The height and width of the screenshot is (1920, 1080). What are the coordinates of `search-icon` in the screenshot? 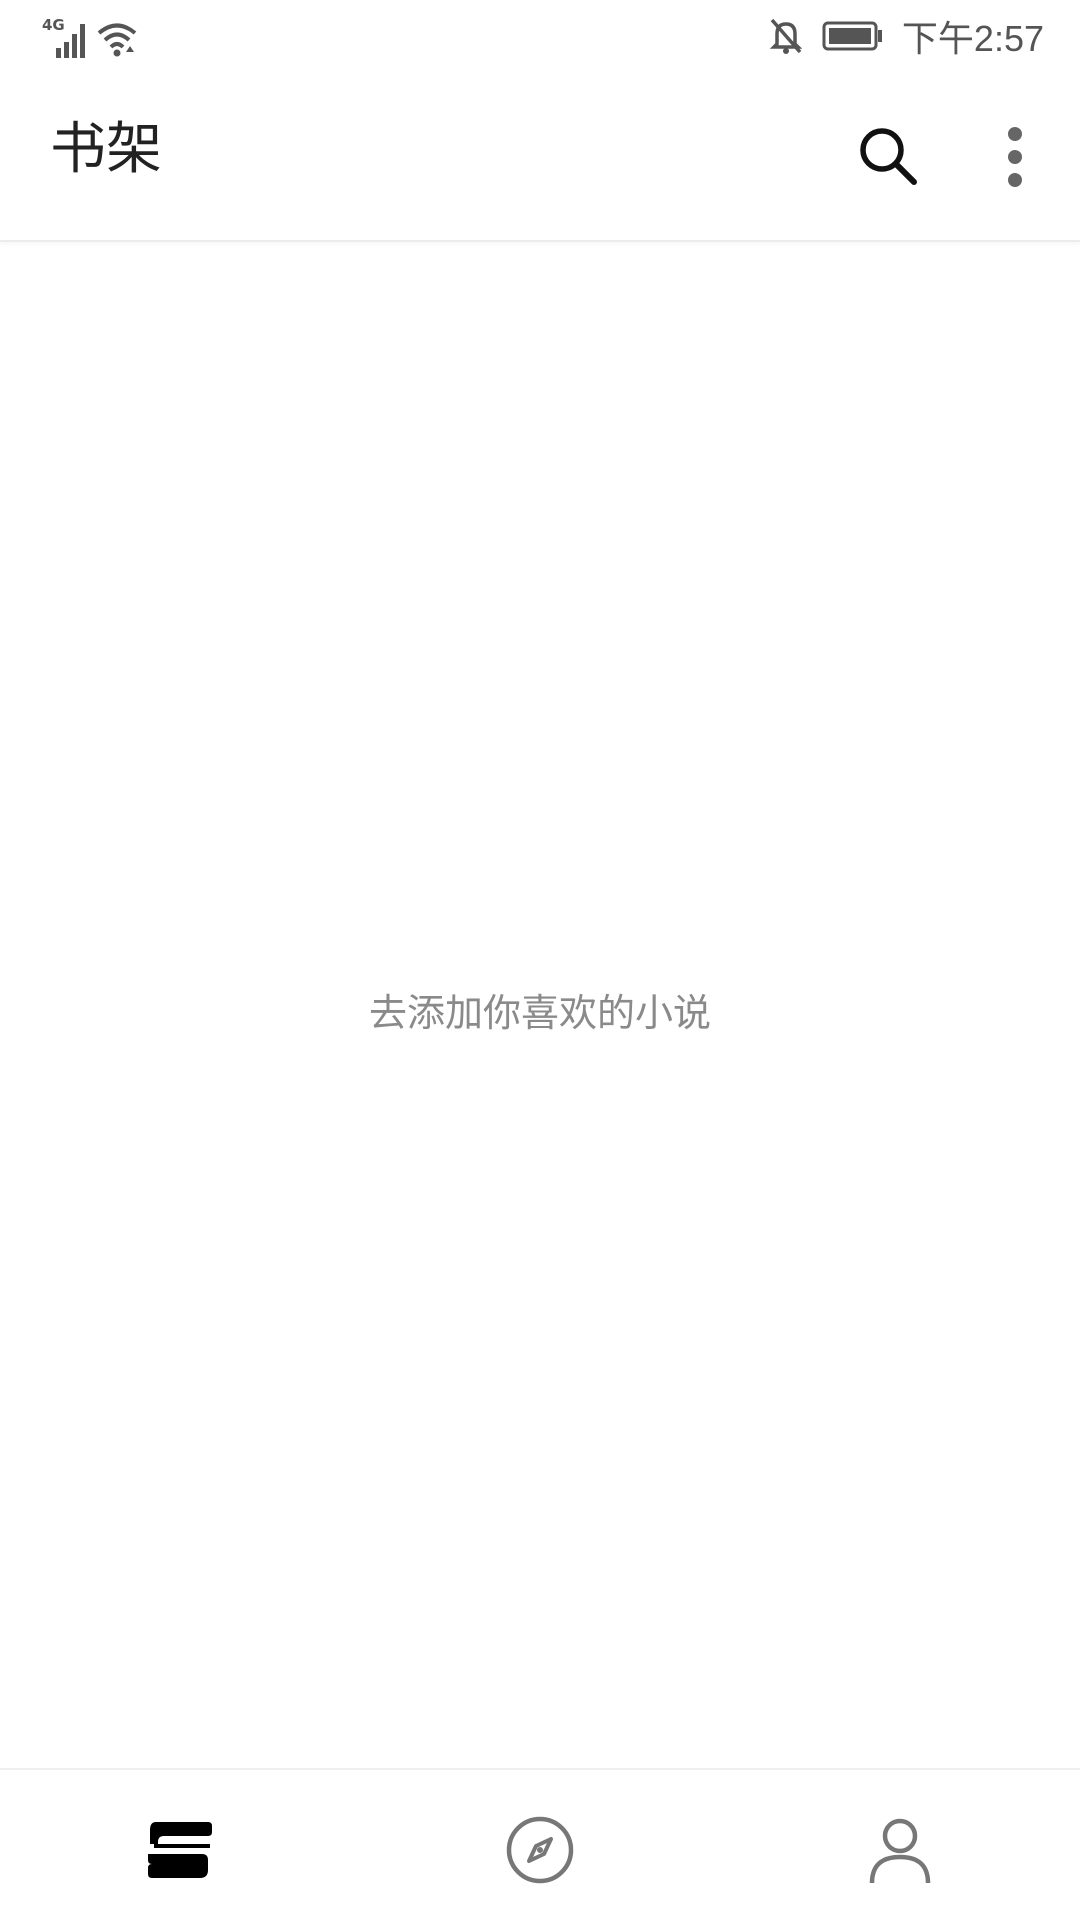 It's located at (888, 156).